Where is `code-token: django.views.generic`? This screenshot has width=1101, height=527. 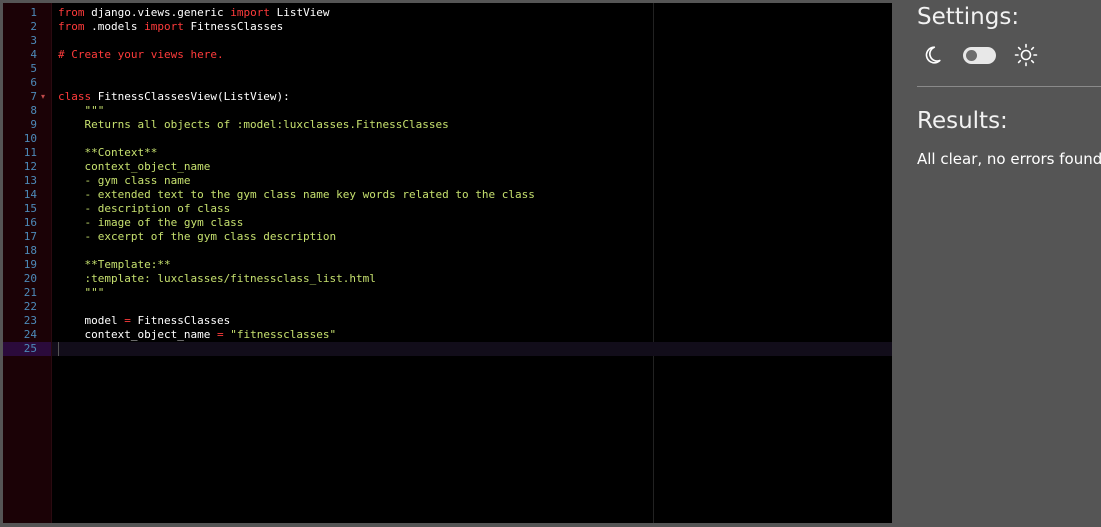
code-token: django.views.generic is located at coordinates (157, 12).